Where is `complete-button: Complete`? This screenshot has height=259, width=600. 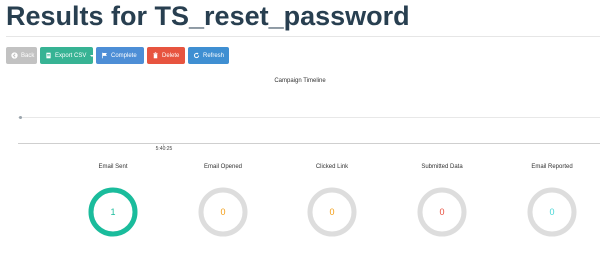 complete-button: Complete is located at coordinates (120, 55).